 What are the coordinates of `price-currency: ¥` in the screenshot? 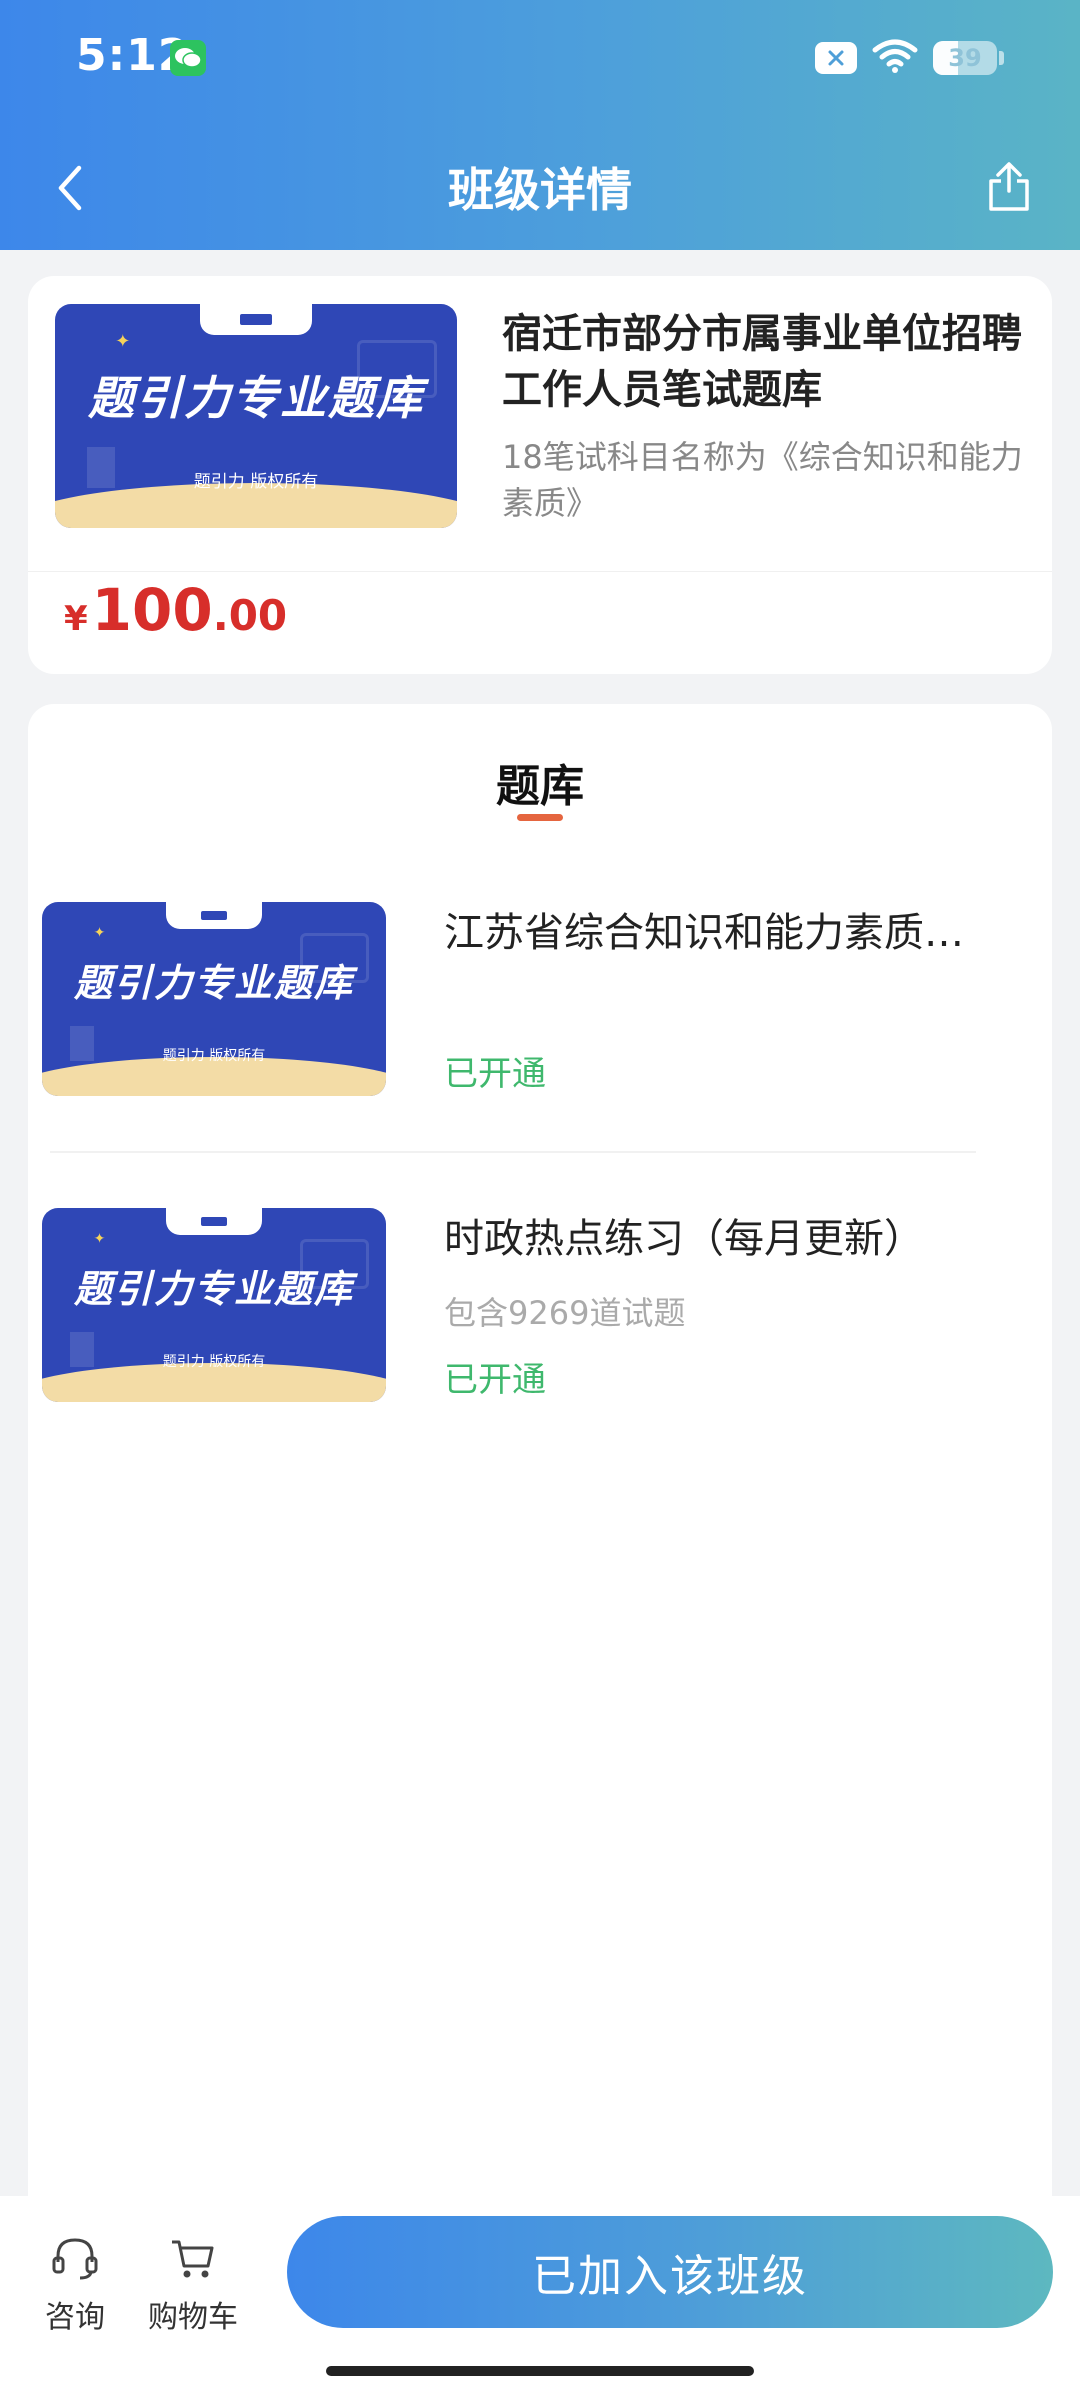 It's located at (76, 619).